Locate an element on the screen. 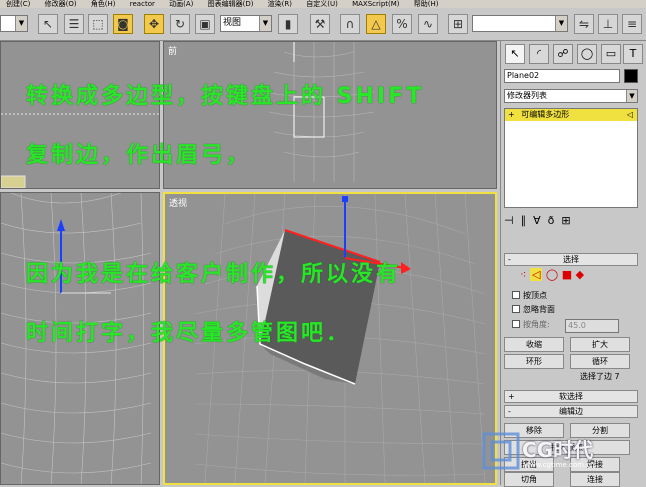 This screenshot has height=487, width=646. menu-character: 角色(H) is located at coordinates (103, 4).